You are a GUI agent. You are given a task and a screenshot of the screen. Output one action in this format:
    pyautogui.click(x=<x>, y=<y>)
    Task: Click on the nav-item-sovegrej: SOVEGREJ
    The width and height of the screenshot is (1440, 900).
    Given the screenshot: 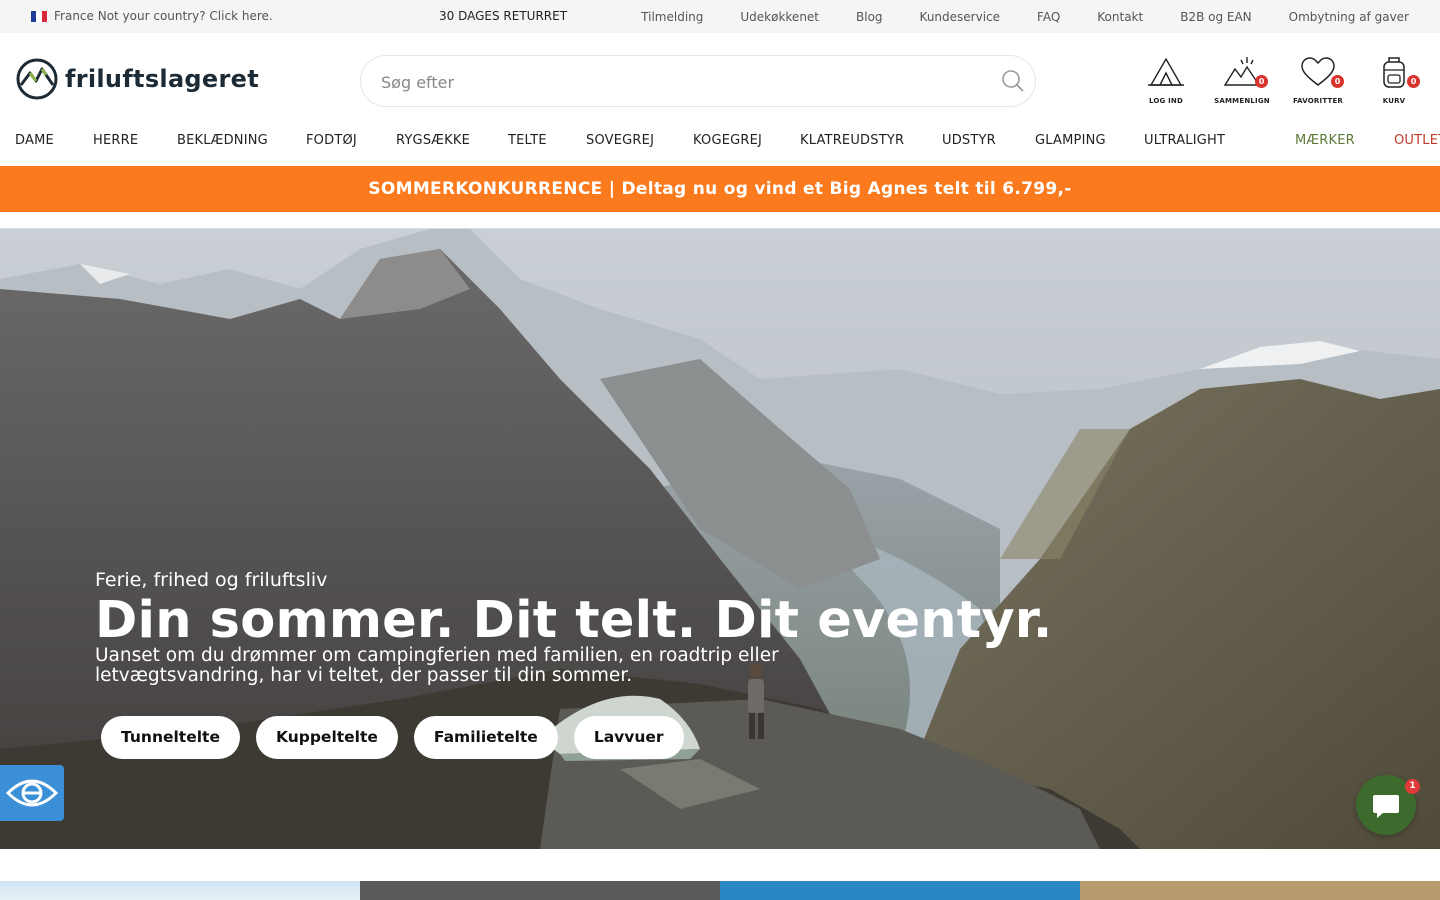 What is the action you would take?
    pyautogui.click(x=620, y=140)
    